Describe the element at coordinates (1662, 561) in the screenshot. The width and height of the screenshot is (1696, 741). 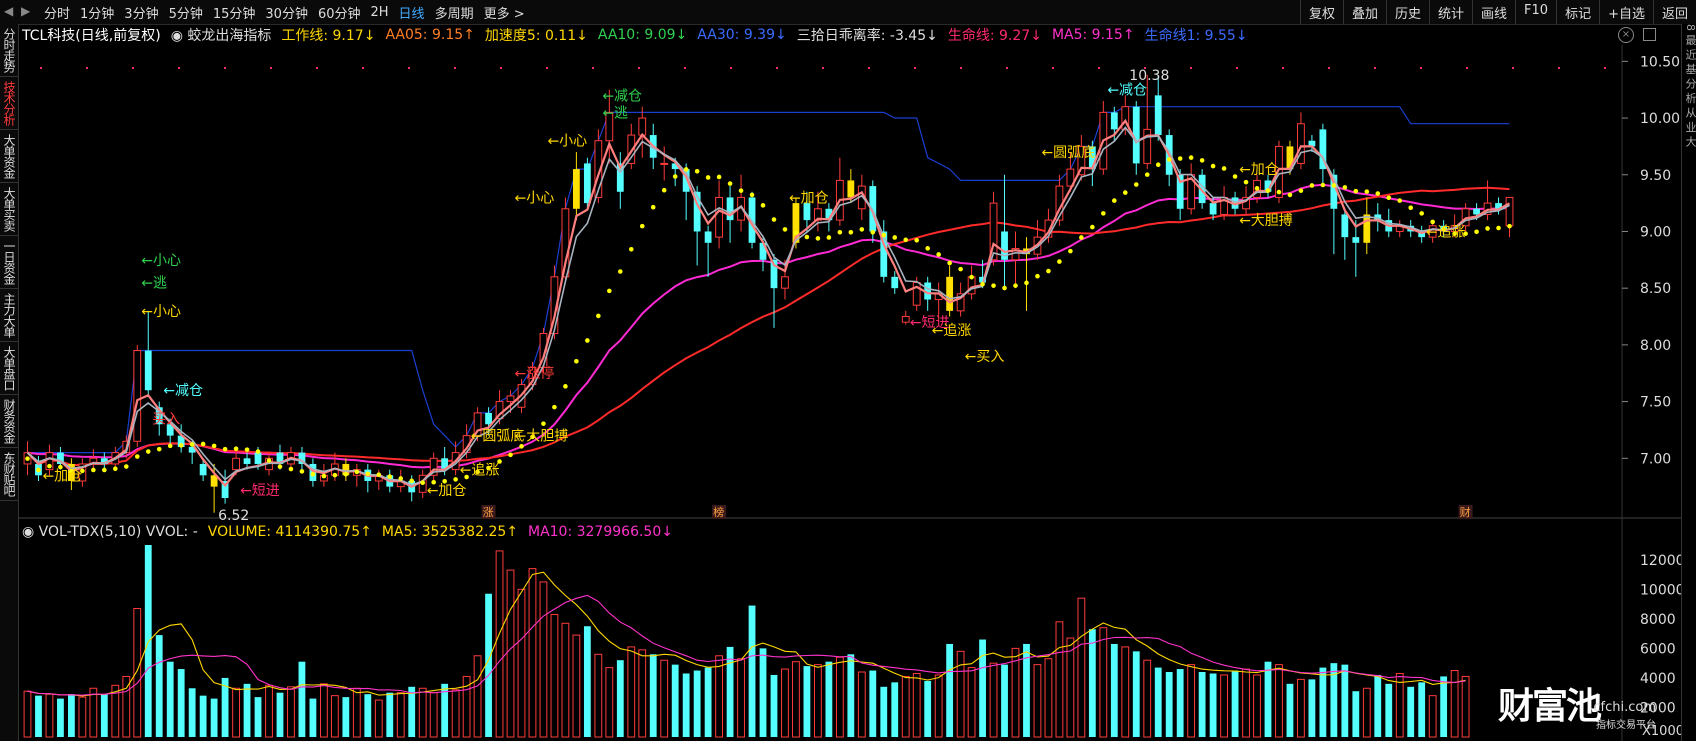
I see `vol-tick-label: 12000` at that location.